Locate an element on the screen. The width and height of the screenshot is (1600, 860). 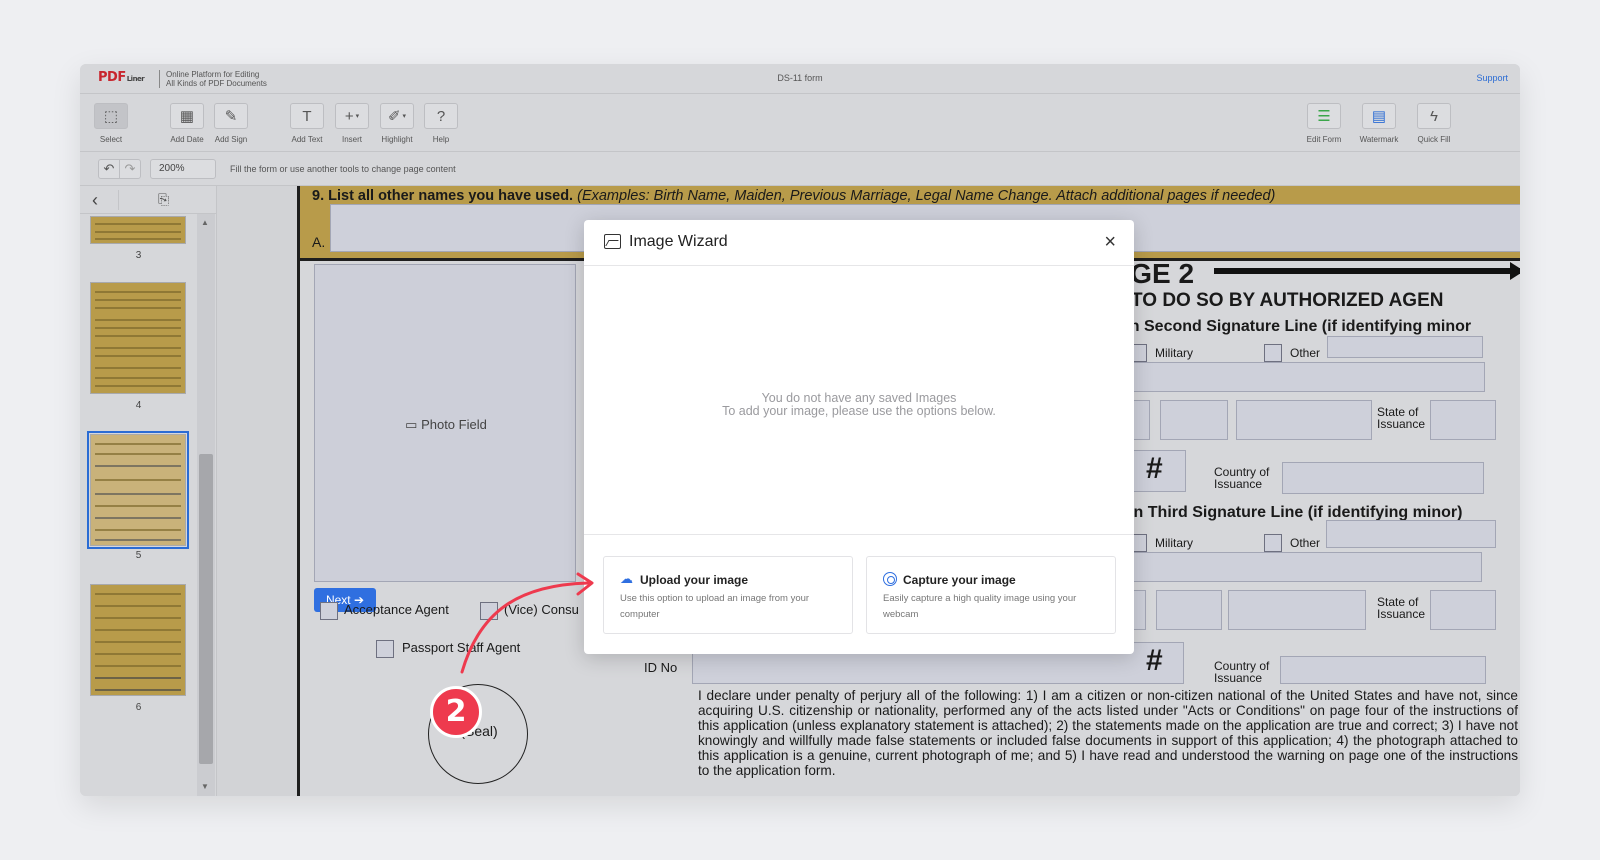
step-number-badge: 2 is located at coordinates (456, 712).